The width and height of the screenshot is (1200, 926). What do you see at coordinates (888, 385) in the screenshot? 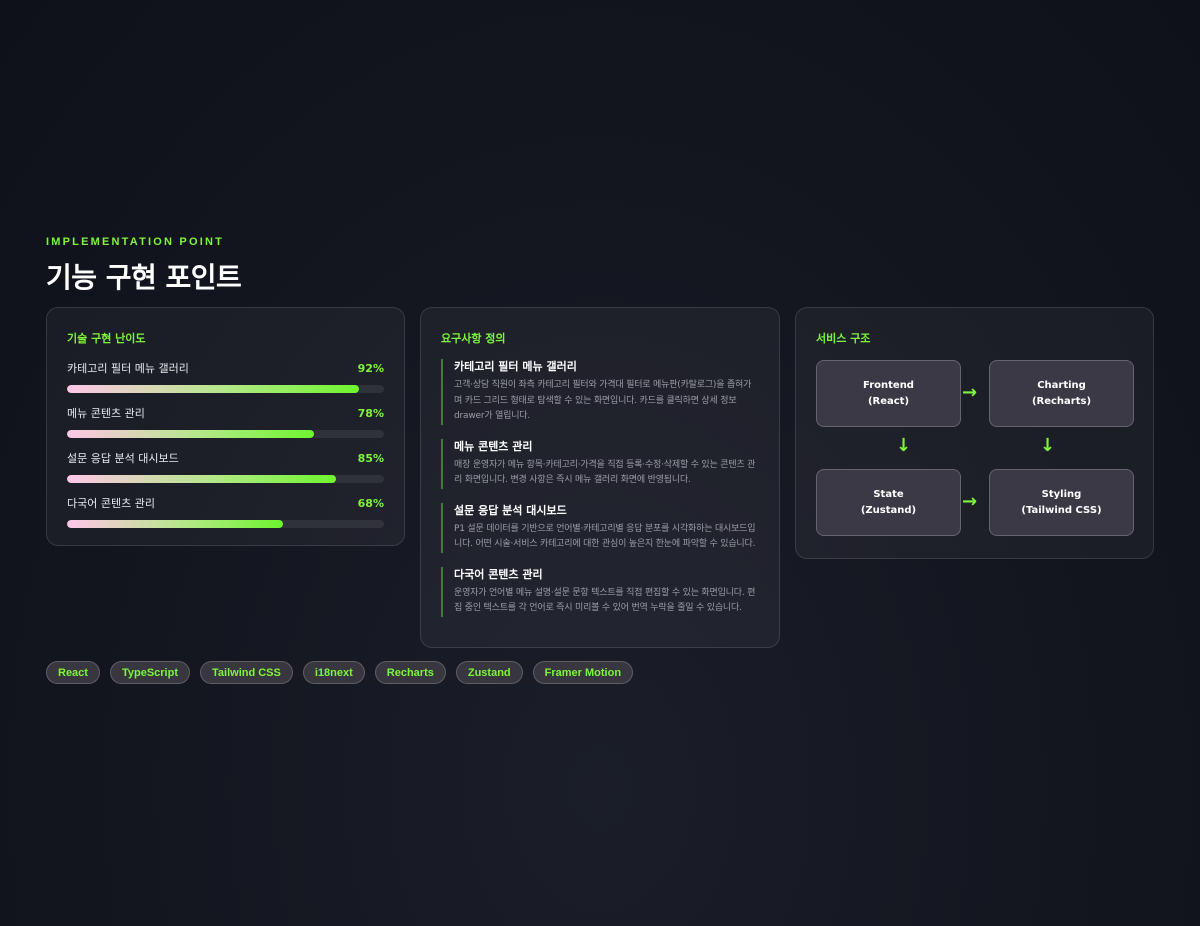
I see `arch-node-name: Frontend` at bounding box center [888, 385].